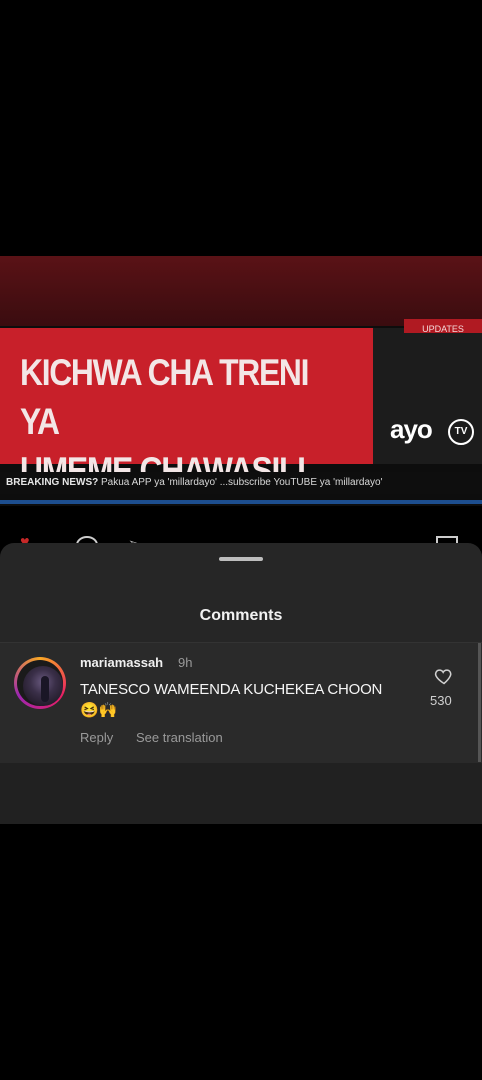  Describe the element at coordinates (231, 689) in the screenshot. I see `comment-text: TANESCO WAMEENDA KUCHEKEA CHOON` at that location.